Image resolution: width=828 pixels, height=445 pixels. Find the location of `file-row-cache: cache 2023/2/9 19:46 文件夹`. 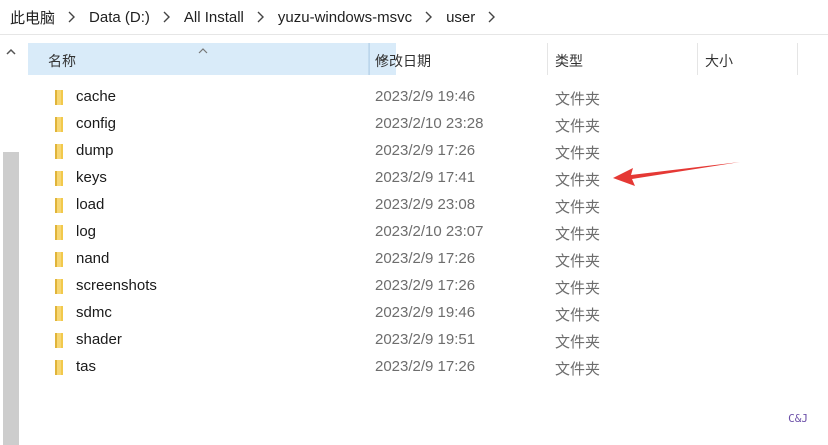

file-row-cache: cache 2023/2/9 19:46 文件夹 is located at coordinates (428, 97).